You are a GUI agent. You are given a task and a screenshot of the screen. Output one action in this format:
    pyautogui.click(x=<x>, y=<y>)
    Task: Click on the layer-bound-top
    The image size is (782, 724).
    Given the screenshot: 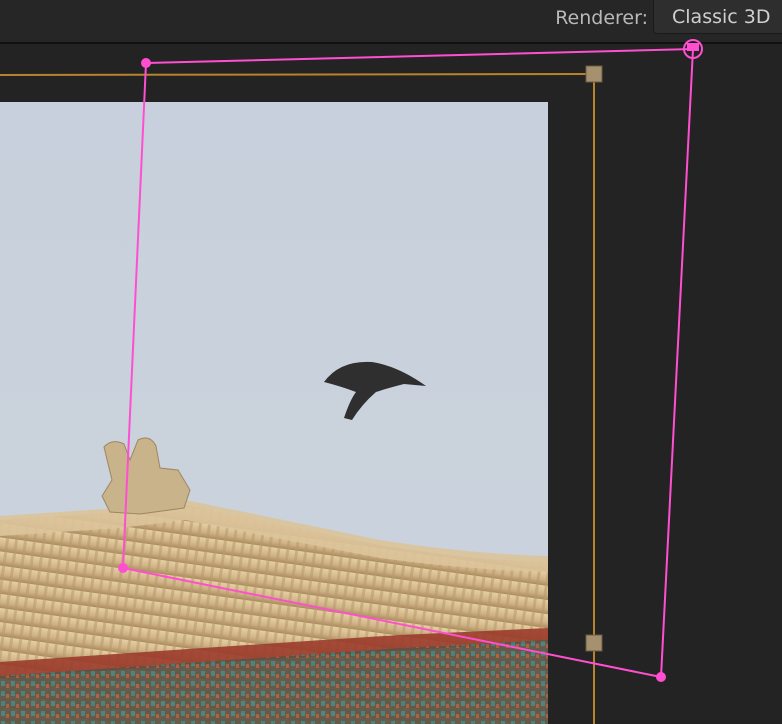 What is the action you would take?
    pyautogui.click(x=297, y=74)
    